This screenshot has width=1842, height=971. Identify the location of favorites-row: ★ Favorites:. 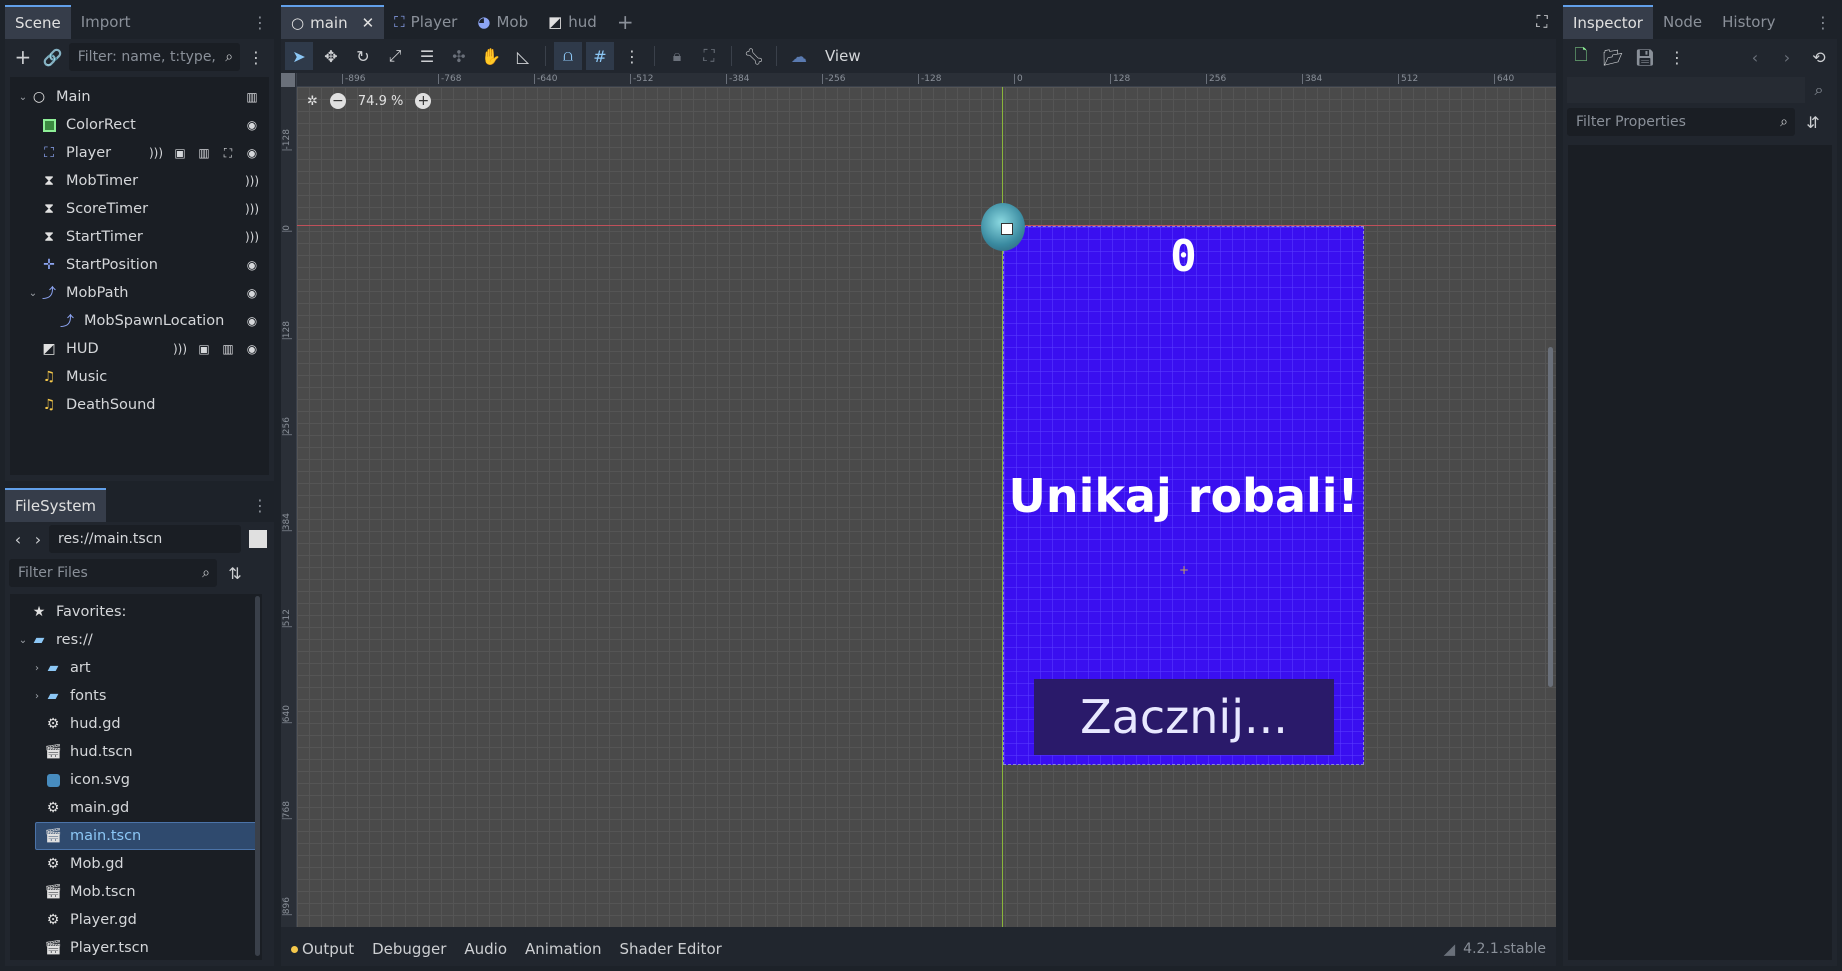
(136, 612).